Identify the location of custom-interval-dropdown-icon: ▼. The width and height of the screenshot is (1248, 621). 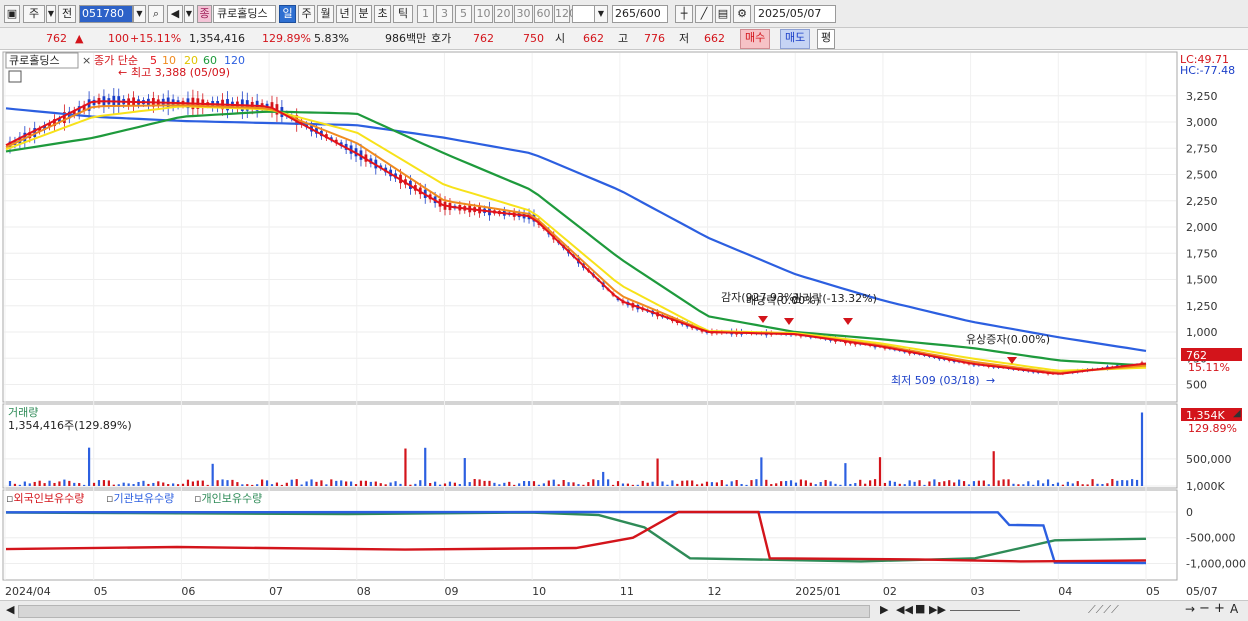
(601, 14).